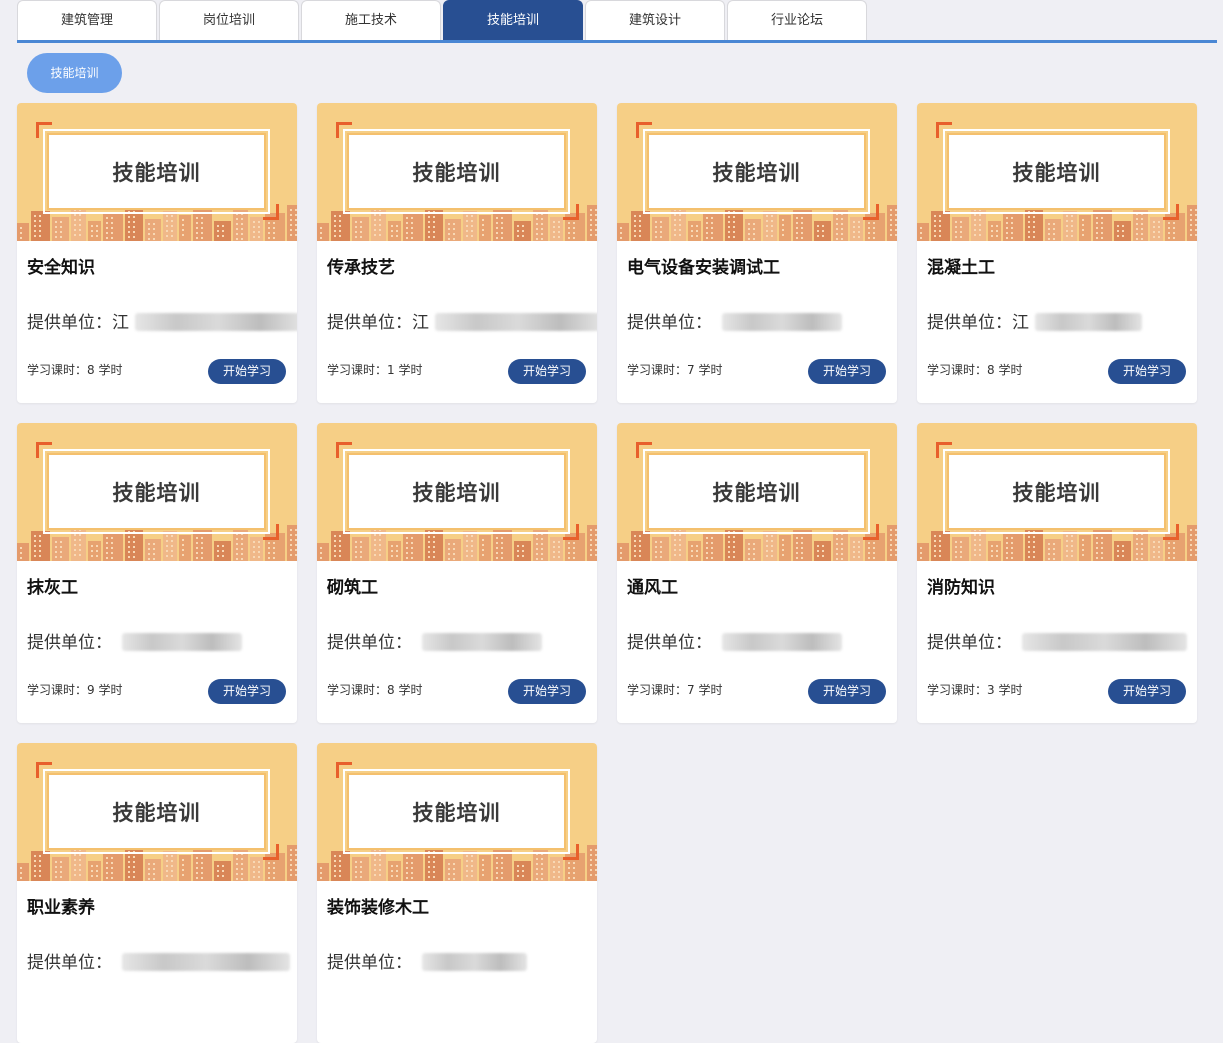 This screenshot has height=1043, width=1223. I want to click on course-hours: 学习课时：3 学时, so click(975, 690).